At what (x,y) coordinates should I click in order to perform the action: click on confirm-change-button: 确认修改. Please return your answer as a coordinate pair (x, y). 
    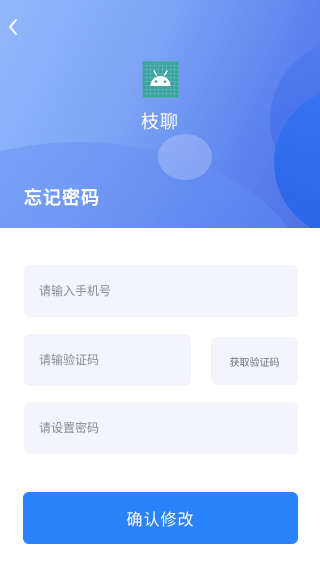
    Looking at the image, I should click on (160, 518).